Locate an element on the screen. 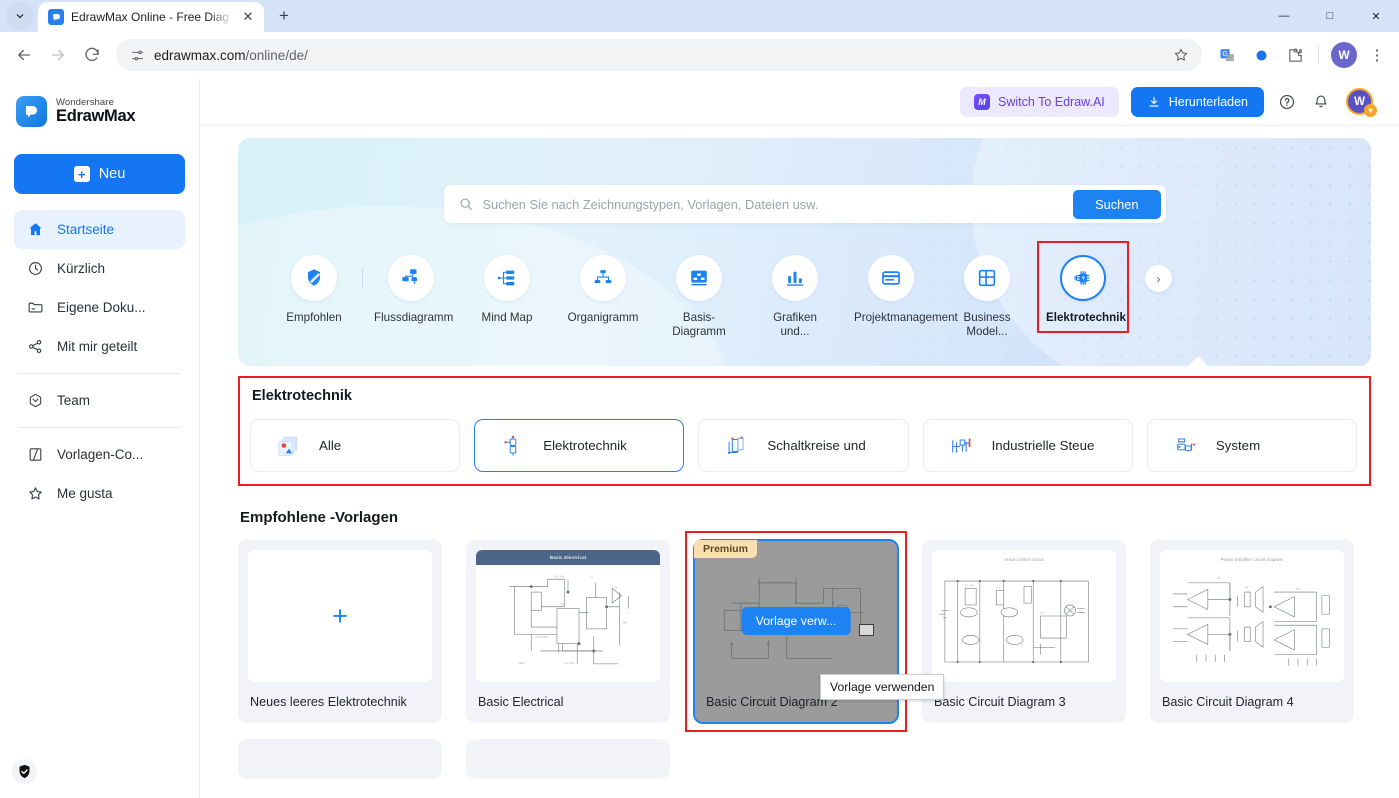  window-controls: — □ ✕ is located at coordinates (1330, 16).